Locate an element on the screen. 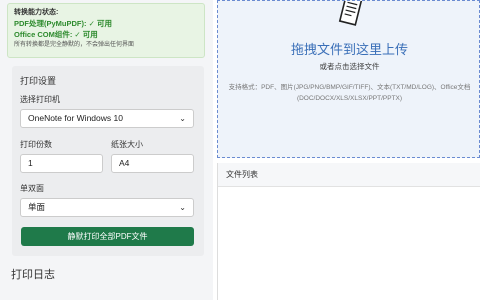  copies-label: 打印份数 is located at coordinates (36, 144).